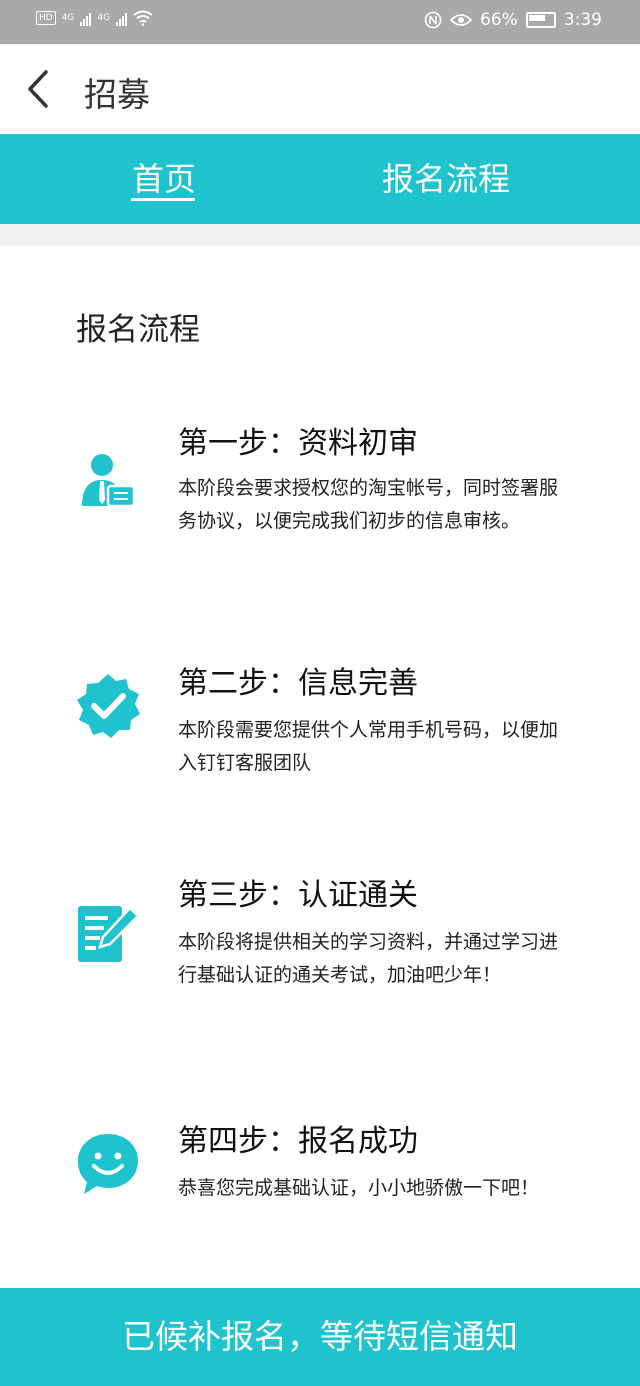 This screenshot has height=1386, width=640. Describe the element at coordinates (320, 179) in the screenshot. I see `tab-bar: 首页 报名流程` at that location.